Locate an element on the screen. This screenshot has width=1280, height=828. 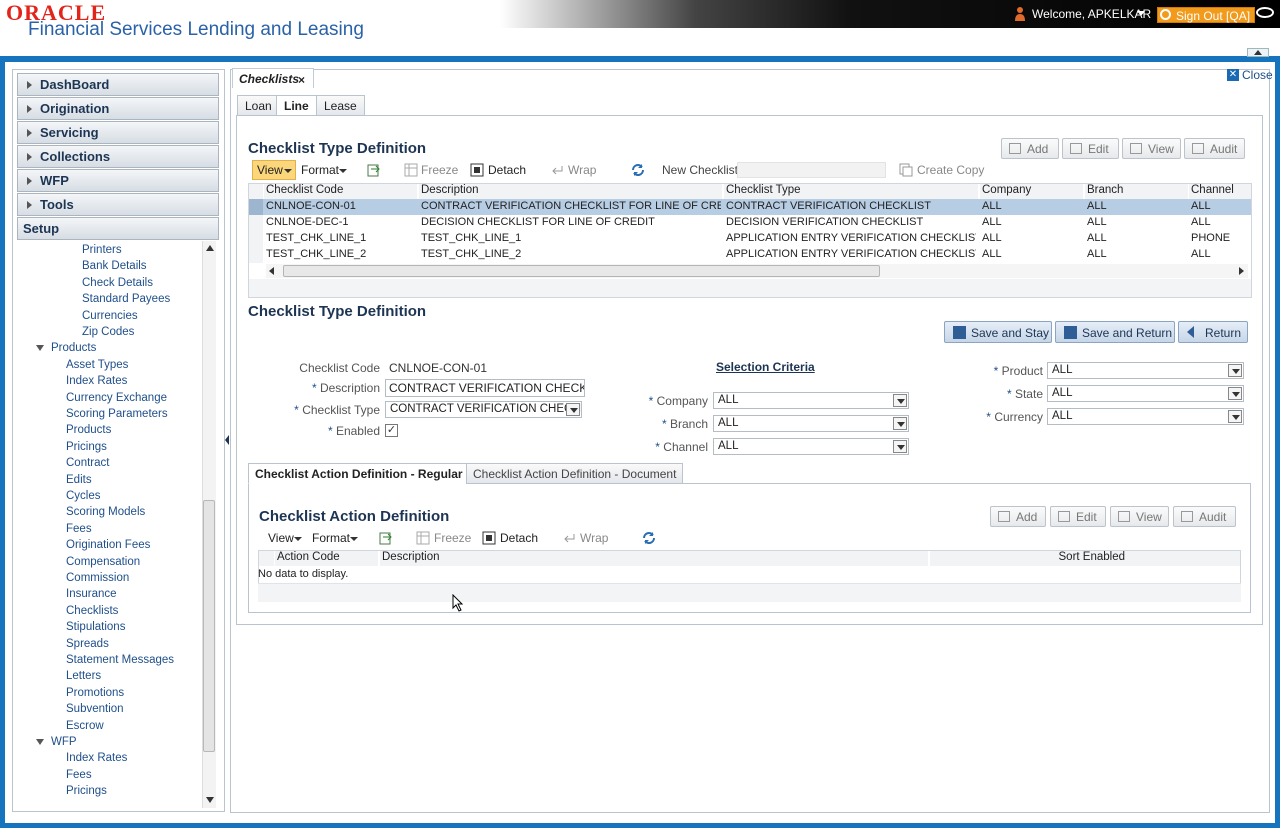
scroll-up-icon is located at coordinates (210, 248).